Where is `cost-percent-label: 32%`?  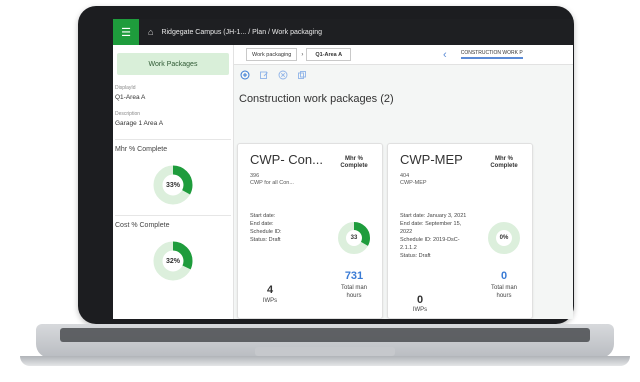 cost-percent-label: 32% is located at coordinates (172, 261).